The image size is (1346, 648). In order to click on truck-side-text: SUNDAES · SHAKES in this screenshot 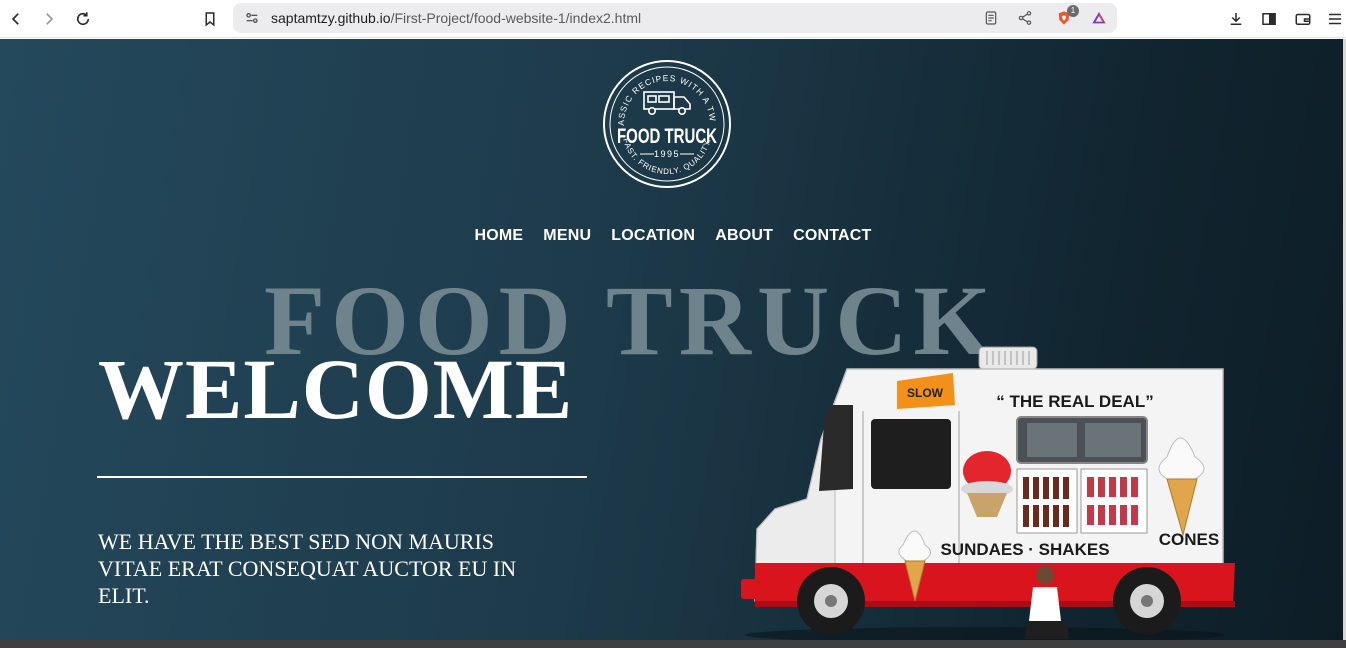, I will do `click(1024, 549)`.